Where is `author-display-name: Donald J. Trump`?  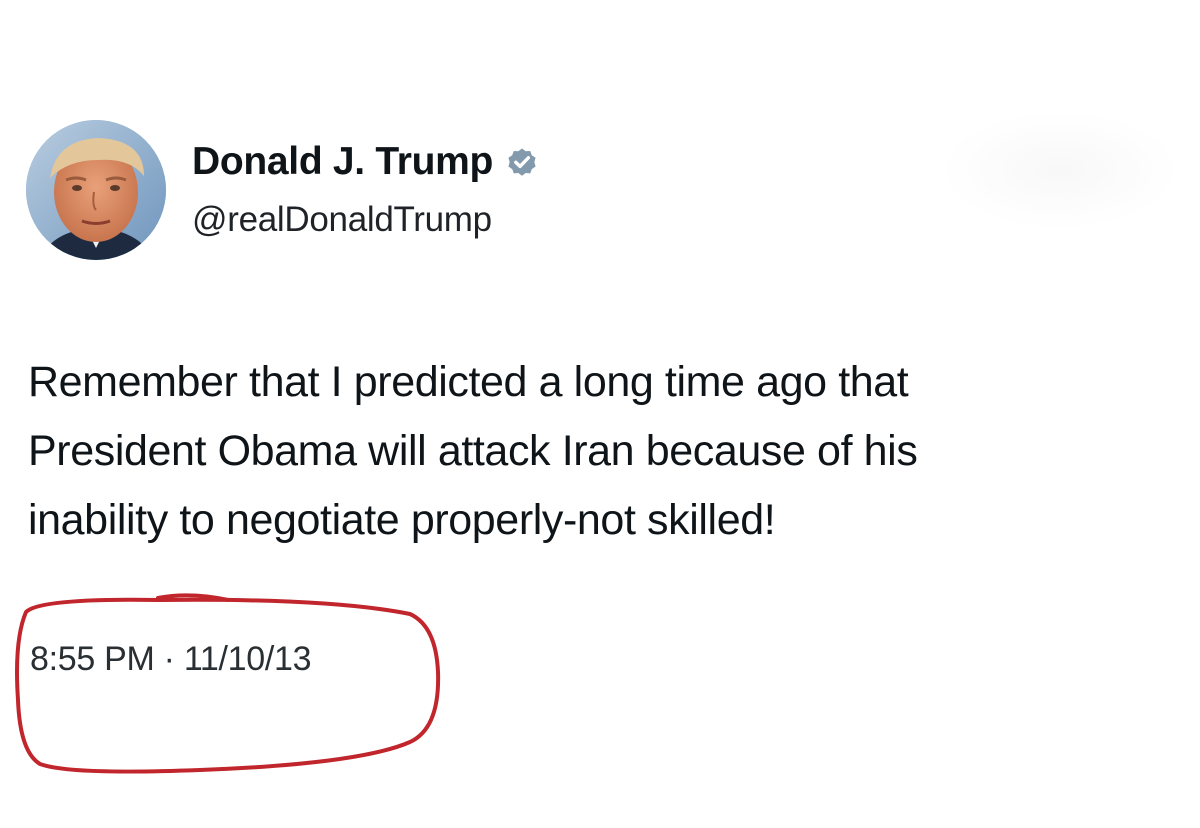 author-display-name: Donald J. Trump is located at coordinates (342, 162).